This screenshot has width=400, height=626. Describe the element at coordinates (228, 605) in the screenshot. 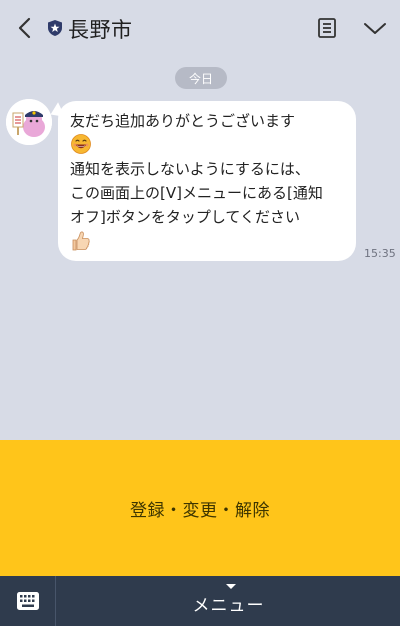

I see `menu-toggle-label: メニュー` at that location.